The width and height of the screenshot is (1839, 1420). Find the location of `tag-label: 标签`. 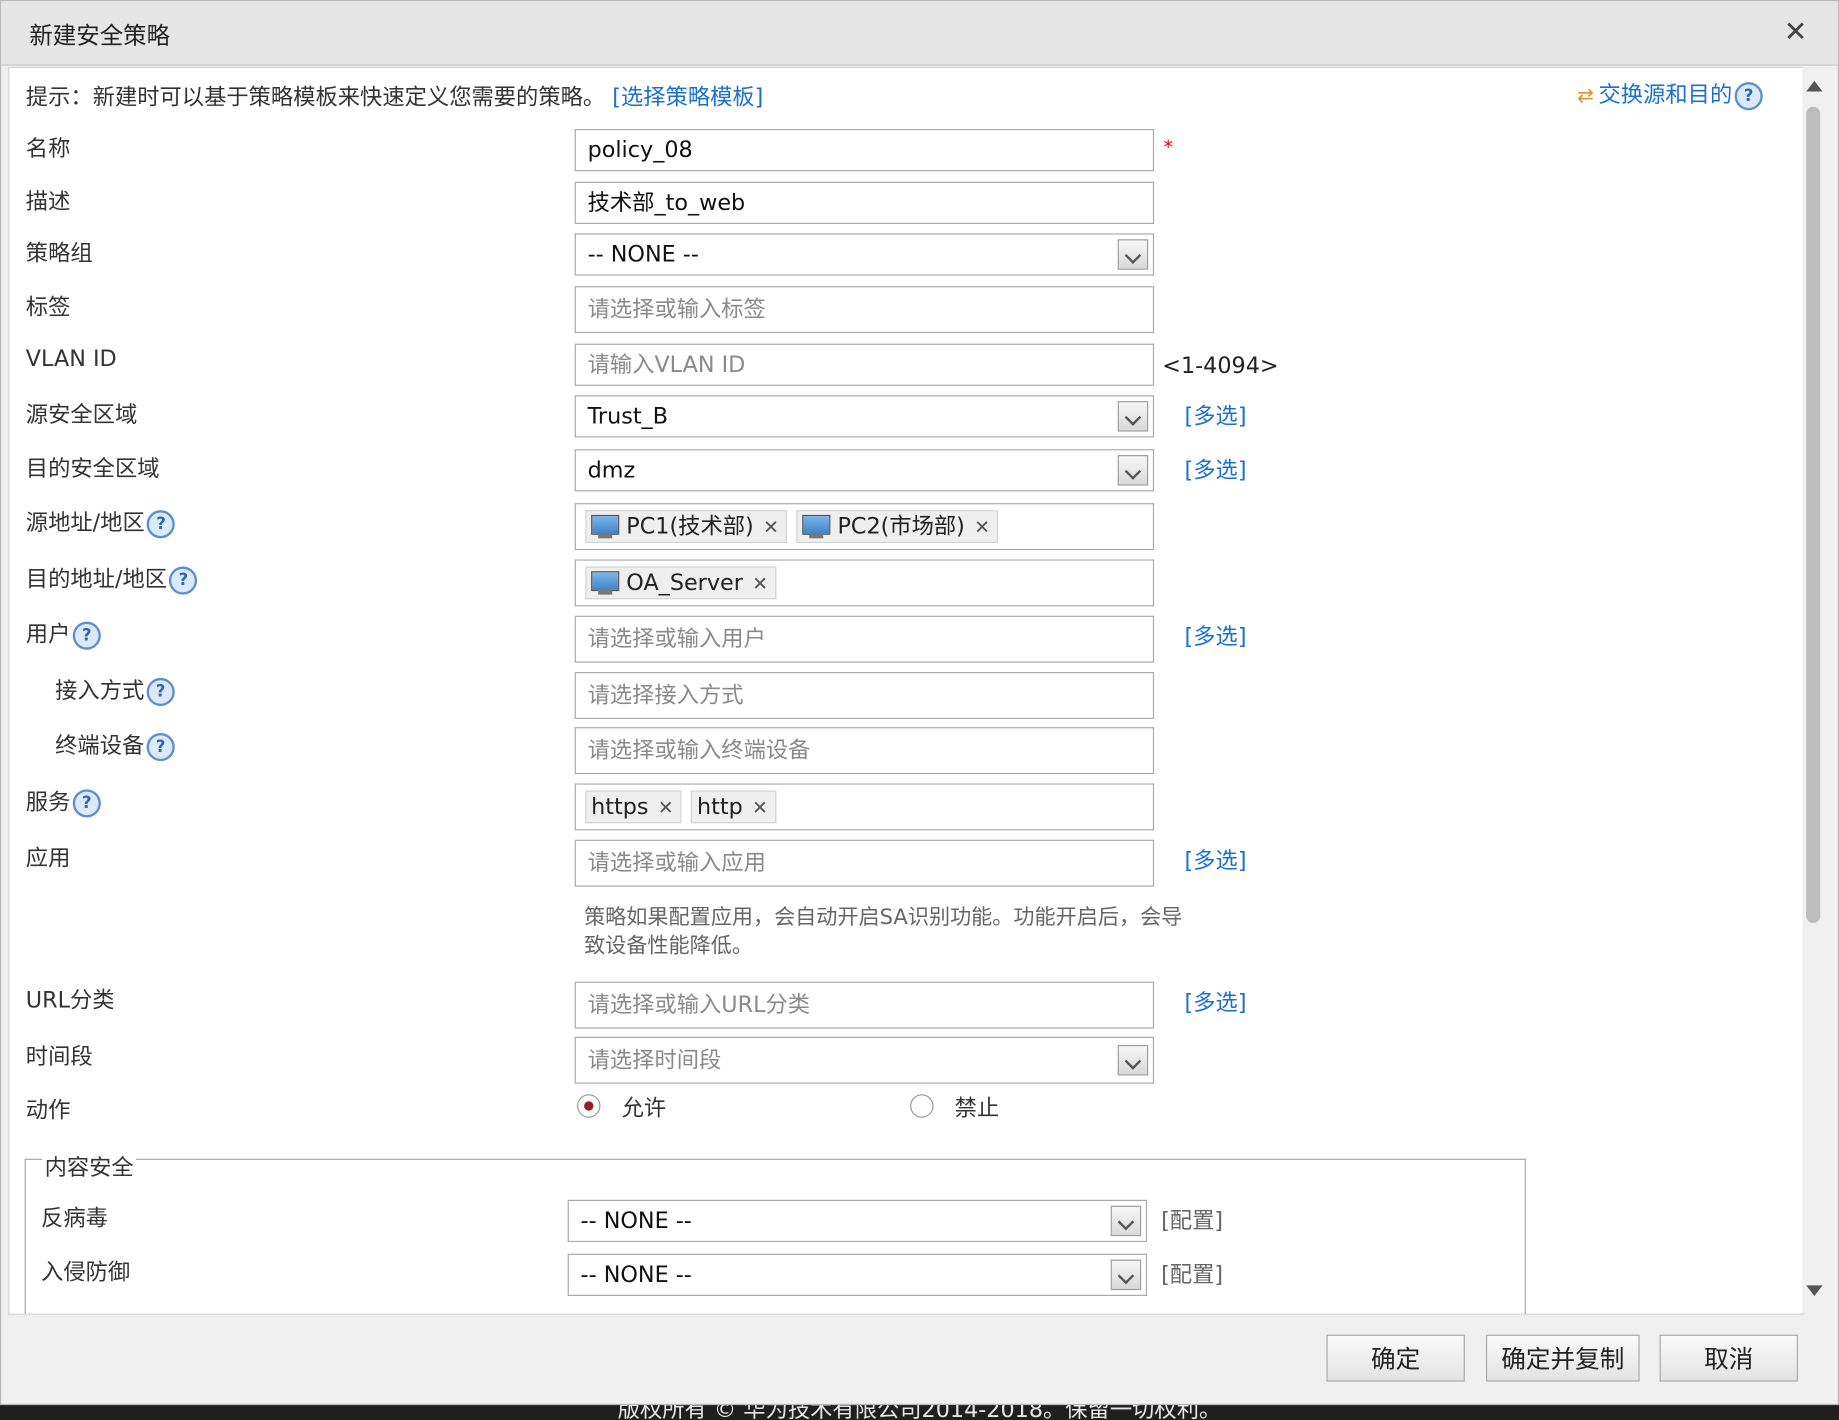

tag-label: 标签 is located at coordinates (48, 307).